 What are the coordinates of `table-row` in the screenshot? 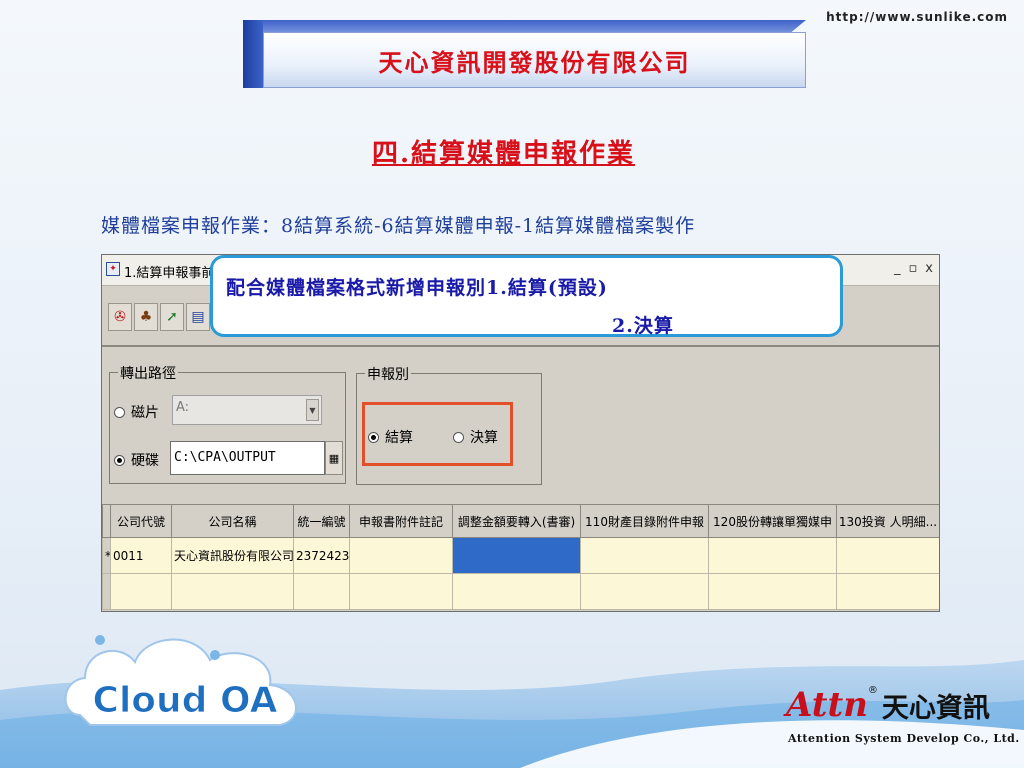 It's located at (520, 591).